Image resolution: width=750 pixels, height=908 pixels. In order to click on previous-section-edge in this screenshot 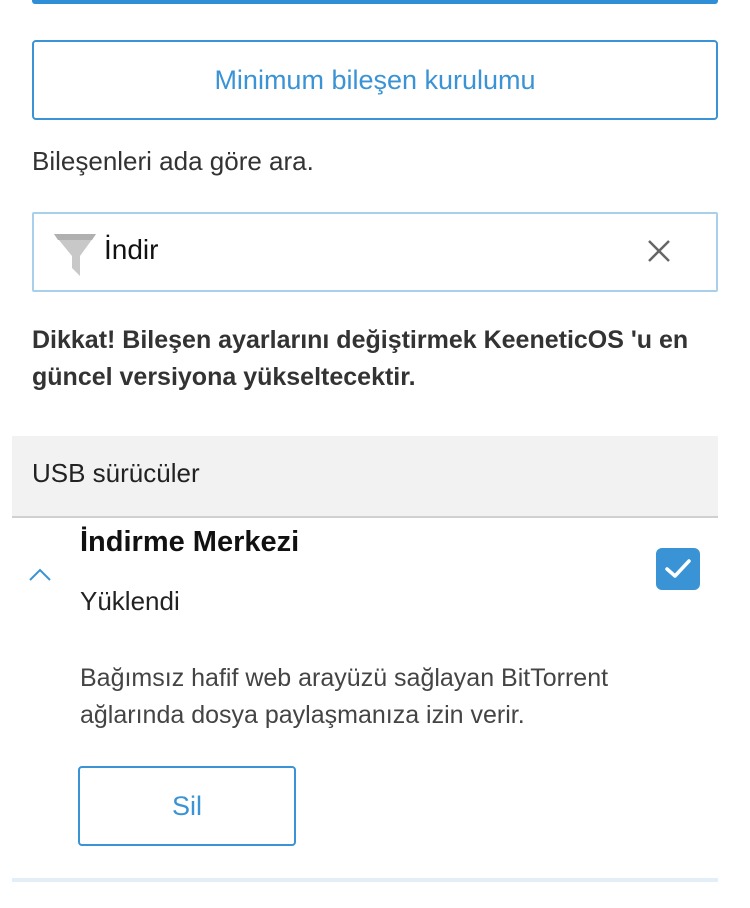, I will do `click(375, 2)`.